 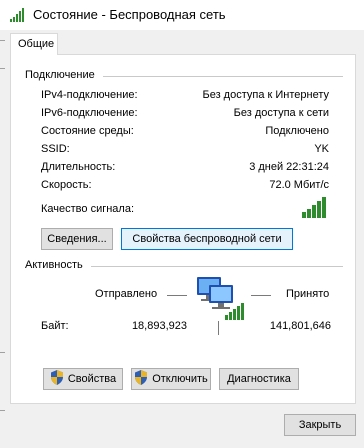 What do you see at coordinates (321, 149) in the screenshot?
I see `ssid-value: YK` at bounding box center [321, 149].